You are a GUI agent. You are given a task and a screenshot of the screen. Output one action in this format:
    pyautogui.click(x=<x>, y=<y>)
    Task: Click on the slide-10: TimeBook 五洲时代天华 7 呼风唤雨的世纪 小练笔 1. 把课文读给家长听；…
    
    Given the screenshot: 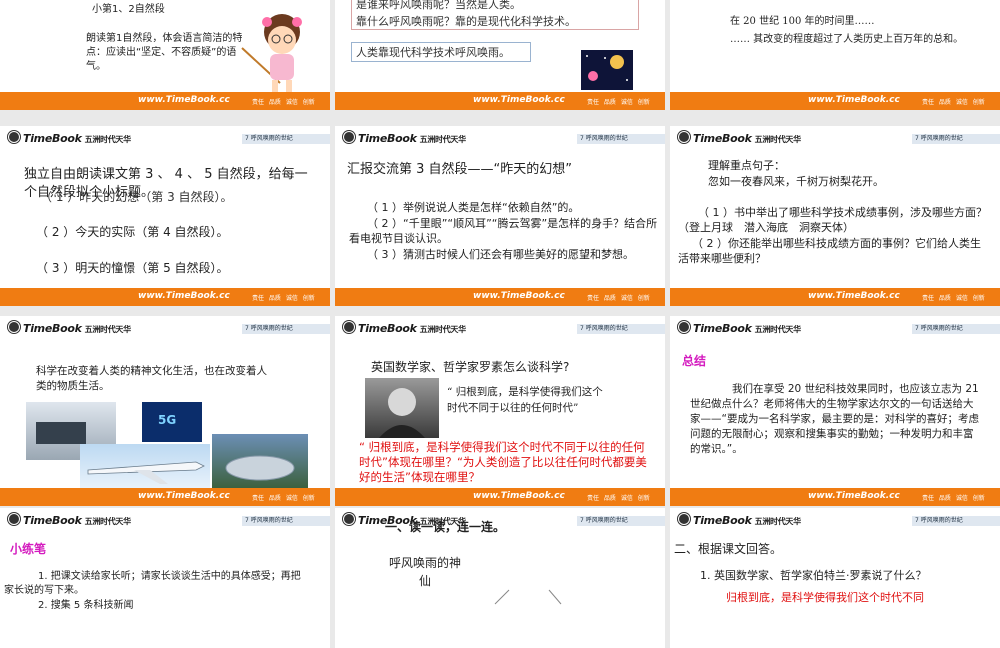 What is the action you would take?
    pyautogui.click(x=165, y=578)
    